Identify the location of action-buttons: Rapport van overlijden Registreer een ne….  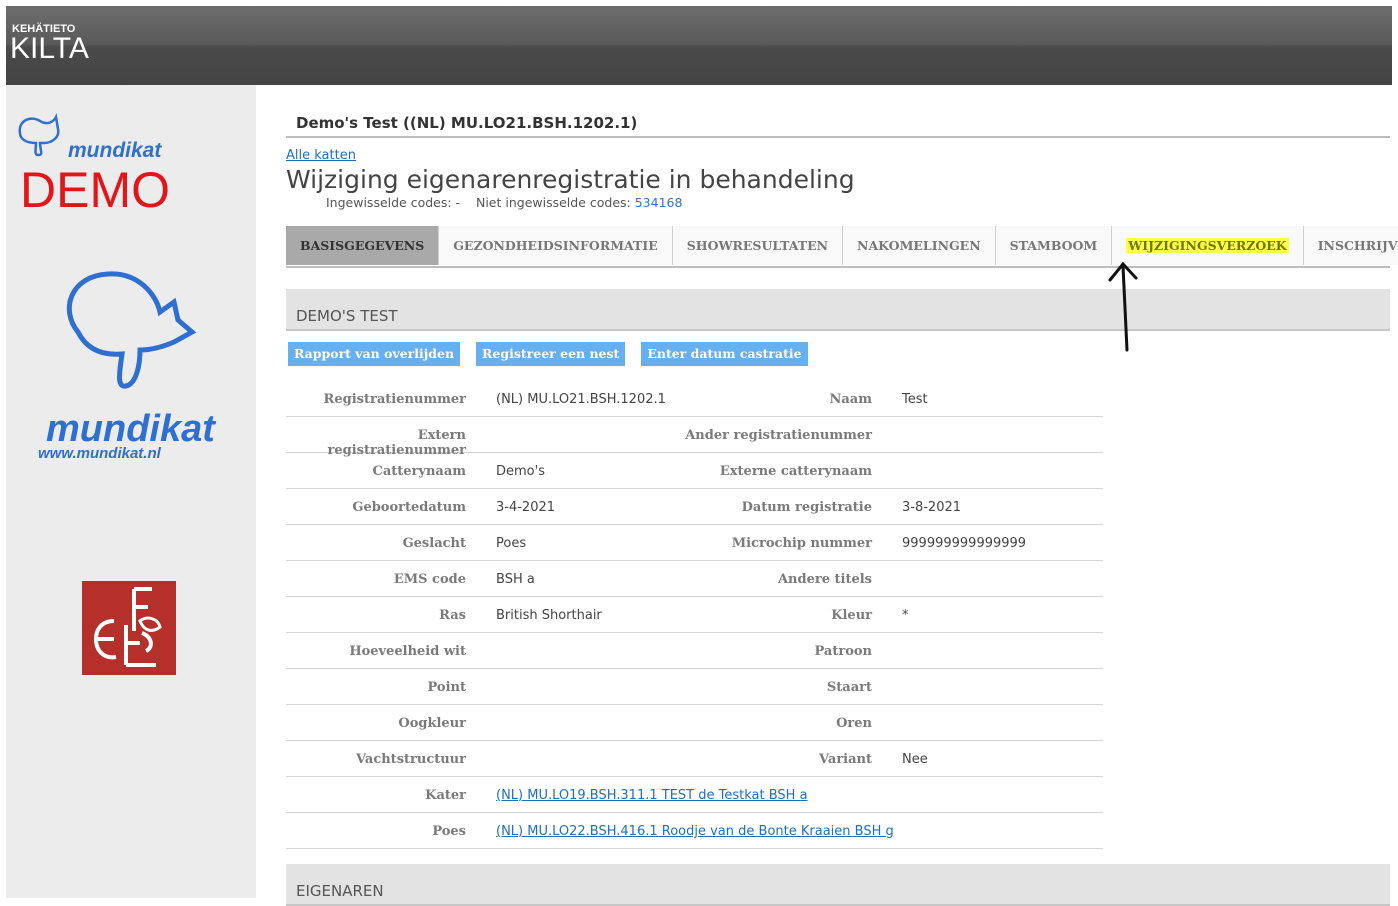
(548, 354).